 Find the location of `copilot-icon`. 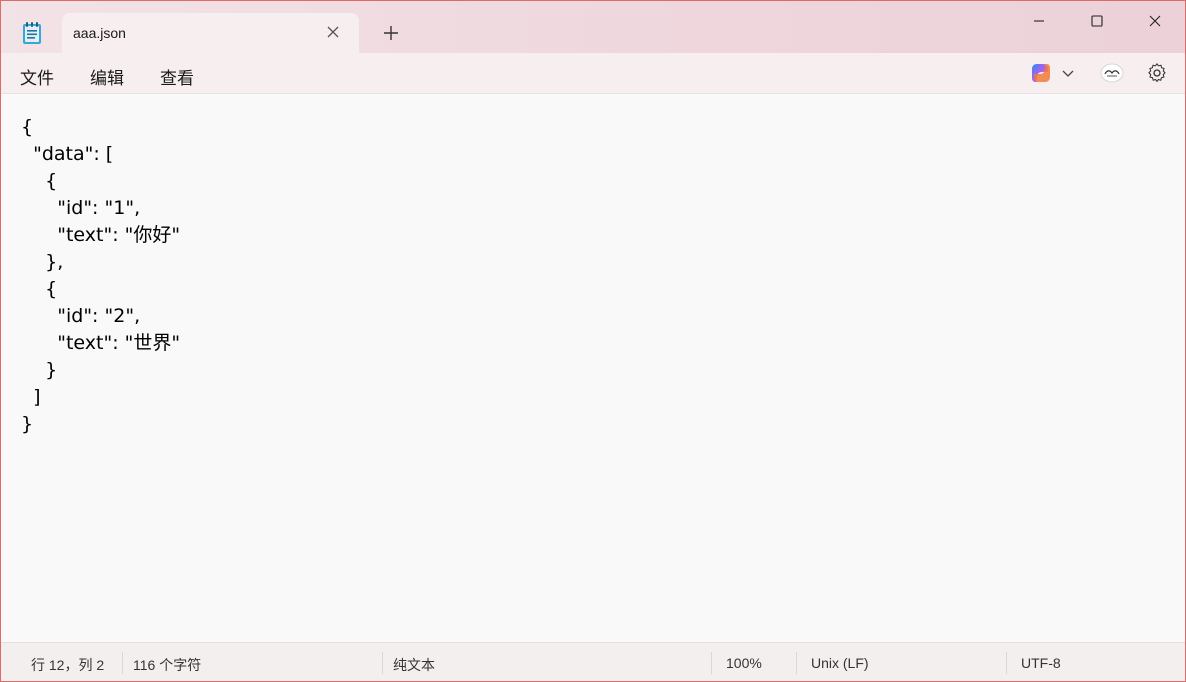

copilot-icon is located at coordinates (1041, 73).